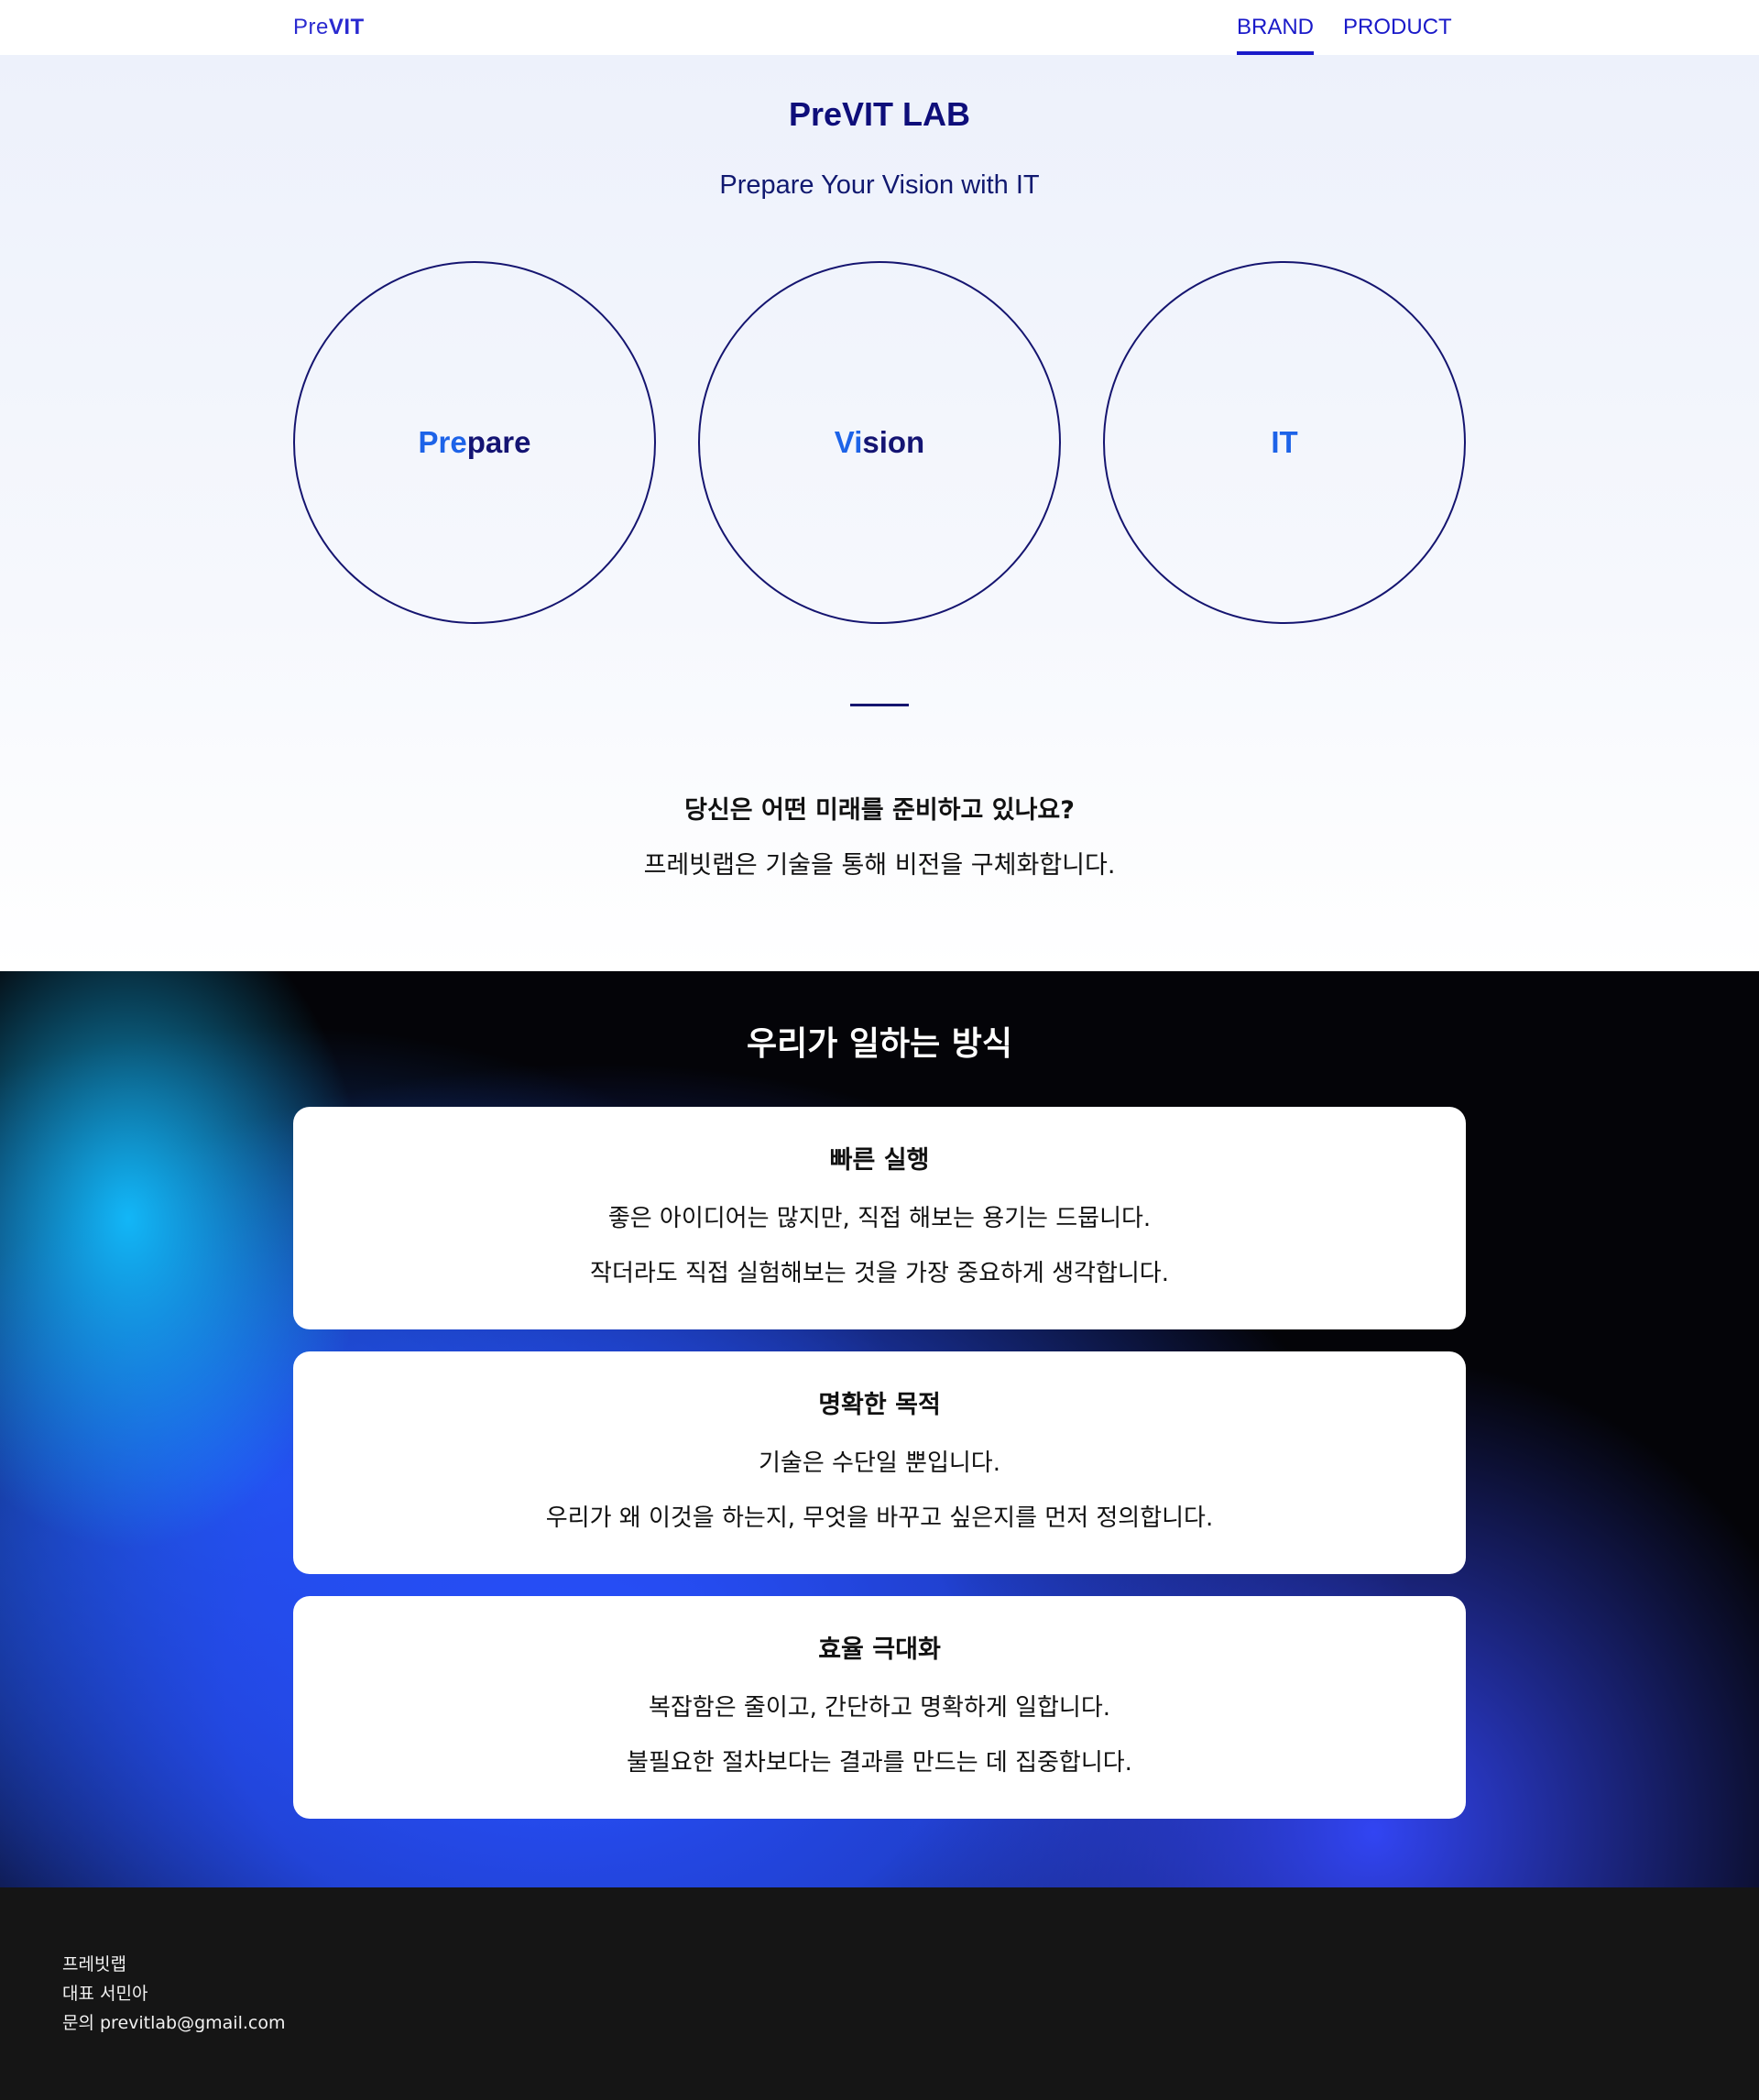 This screenshot has width=1759, height=2100. I want to click on hero-subtitle: Prepare Your Vision with IT, so click(879, 185).